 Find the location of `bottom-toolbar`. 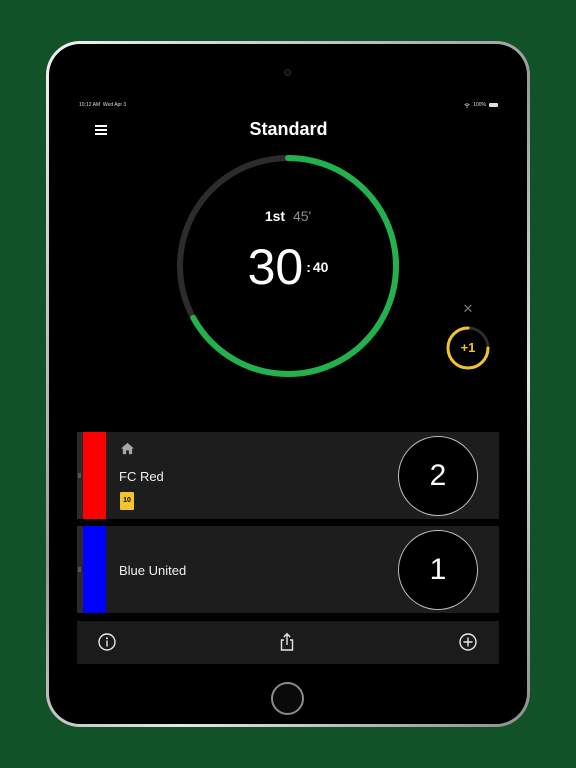

bottom-toolbar is located at coordinates (288, 642).